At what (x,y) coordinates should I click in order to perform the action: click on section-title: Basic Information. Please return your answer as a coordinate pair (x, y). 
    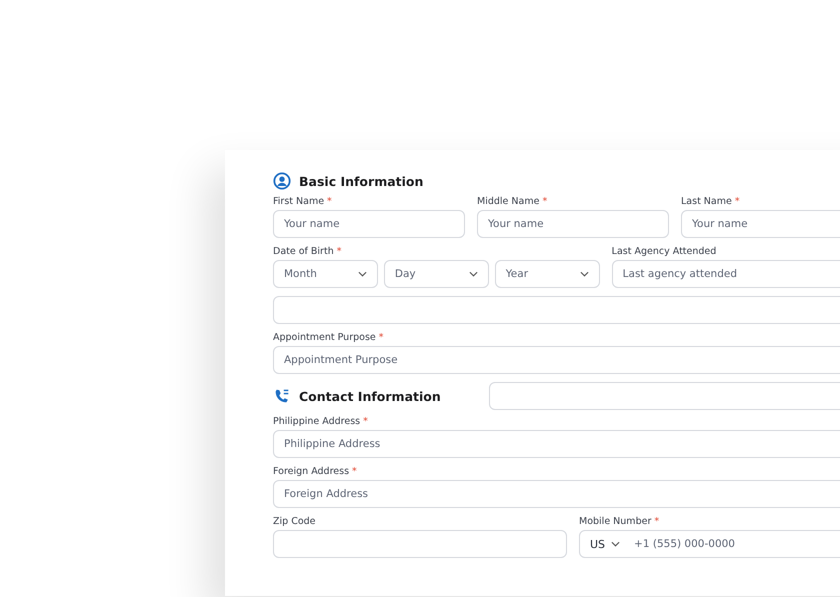
    Looking at the image, I should click on (361, 181).